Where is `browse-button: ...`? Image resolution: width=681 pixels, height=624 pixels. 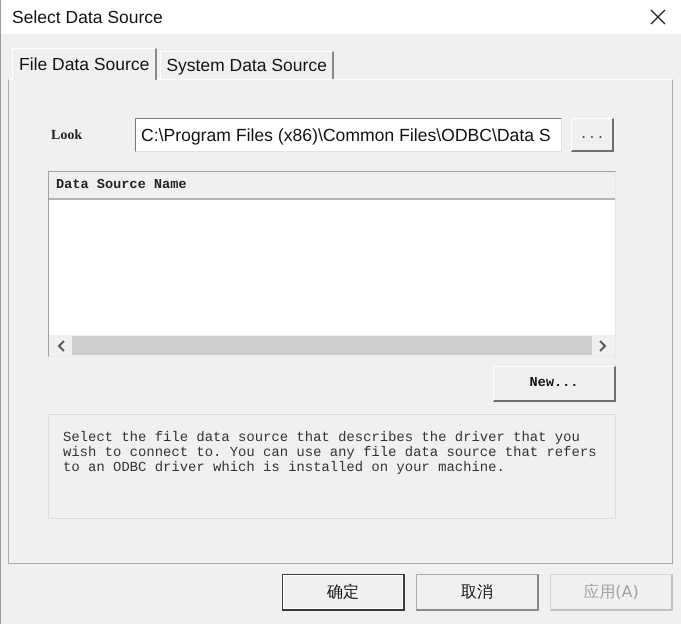 browse-button: ... is located at coordinates (592, 135).